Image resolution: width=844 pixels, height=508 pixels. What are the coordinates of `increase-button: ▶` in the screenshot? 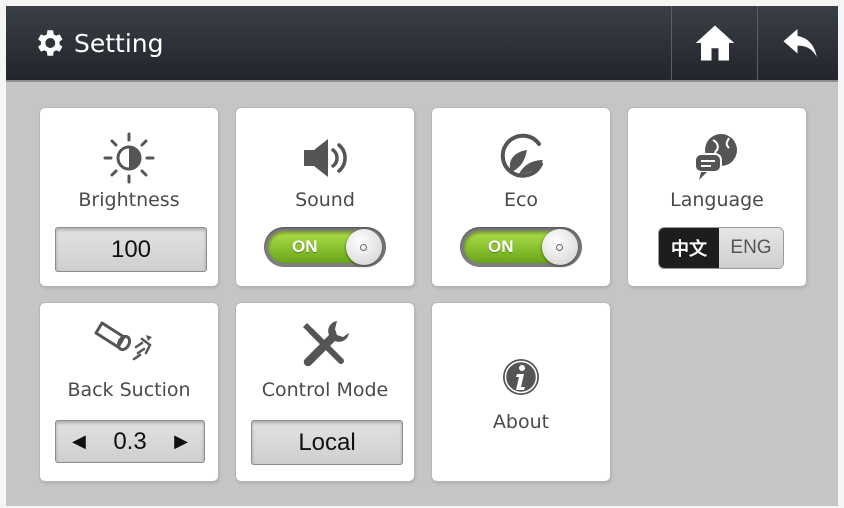 It's located at (181, 441).